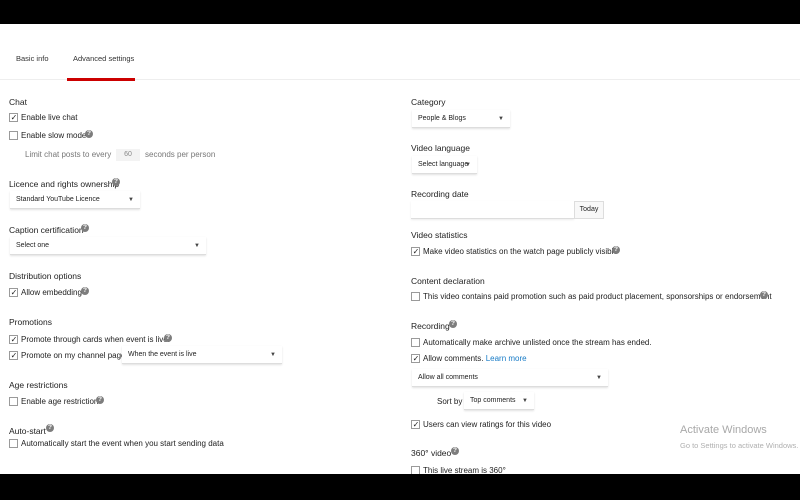 The height and width of the screenshot is (500, 800). I want to click on video-language-dropdown: Select language ▼, so click(444, 165).